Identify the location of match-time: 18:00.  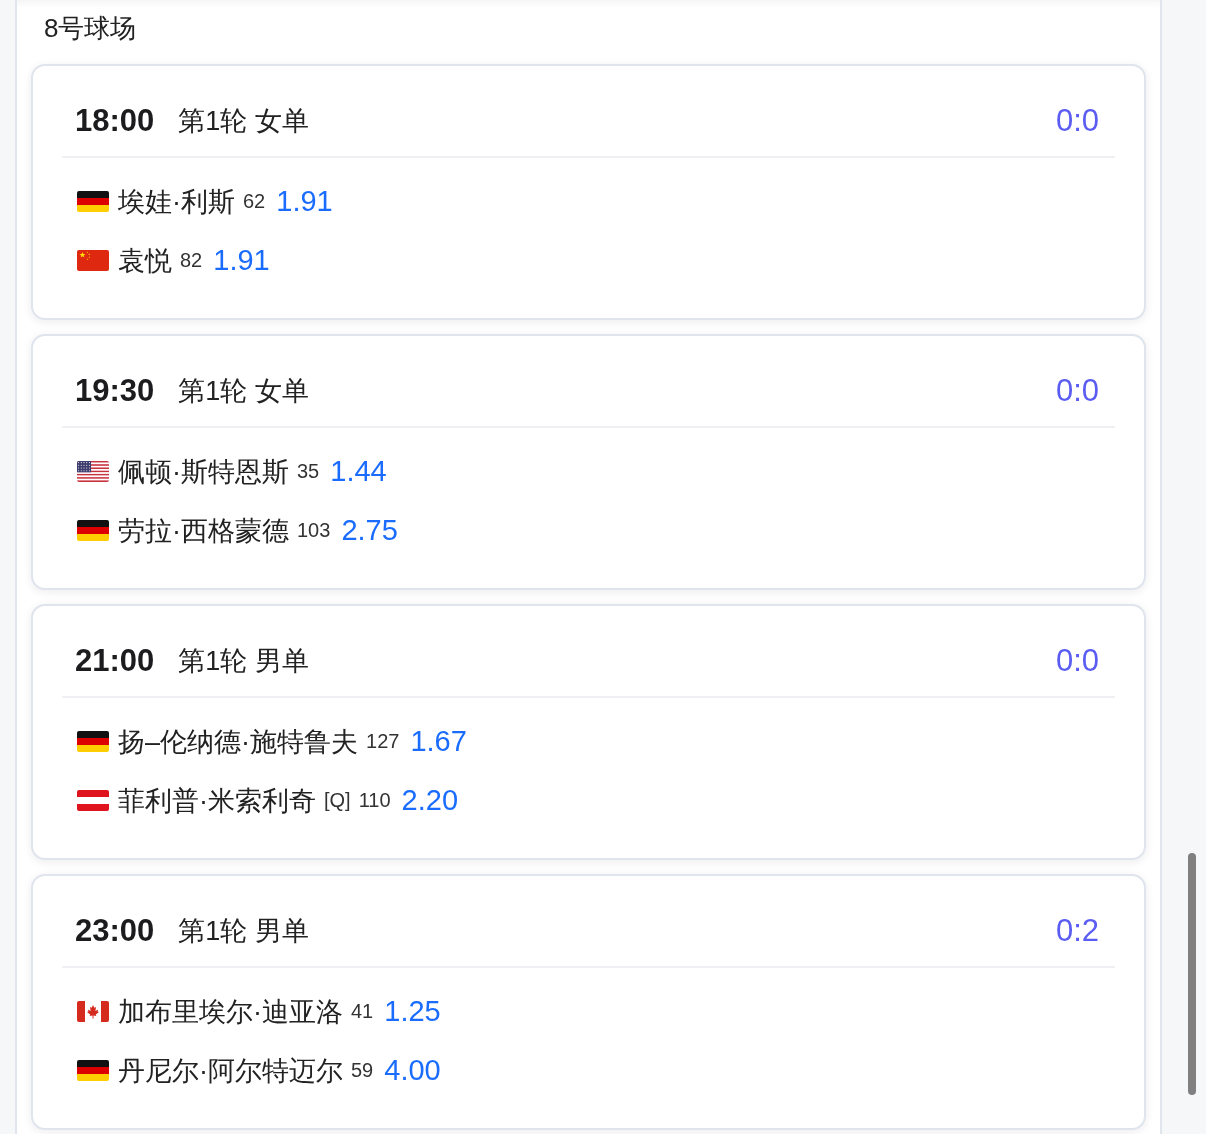
(115, 121).